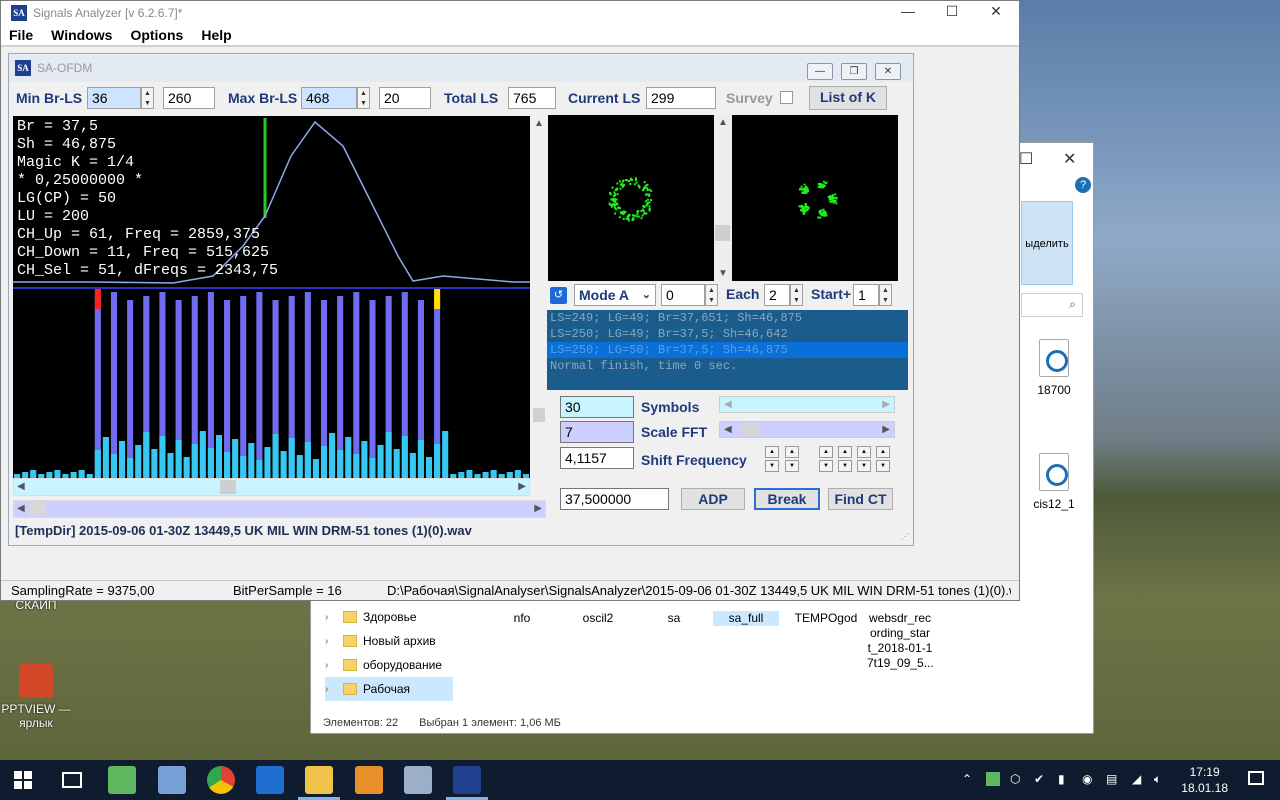 This screenshot has height=800, width=1280. I want to click on shift-fine1-down: ▼, so click(826, 466).